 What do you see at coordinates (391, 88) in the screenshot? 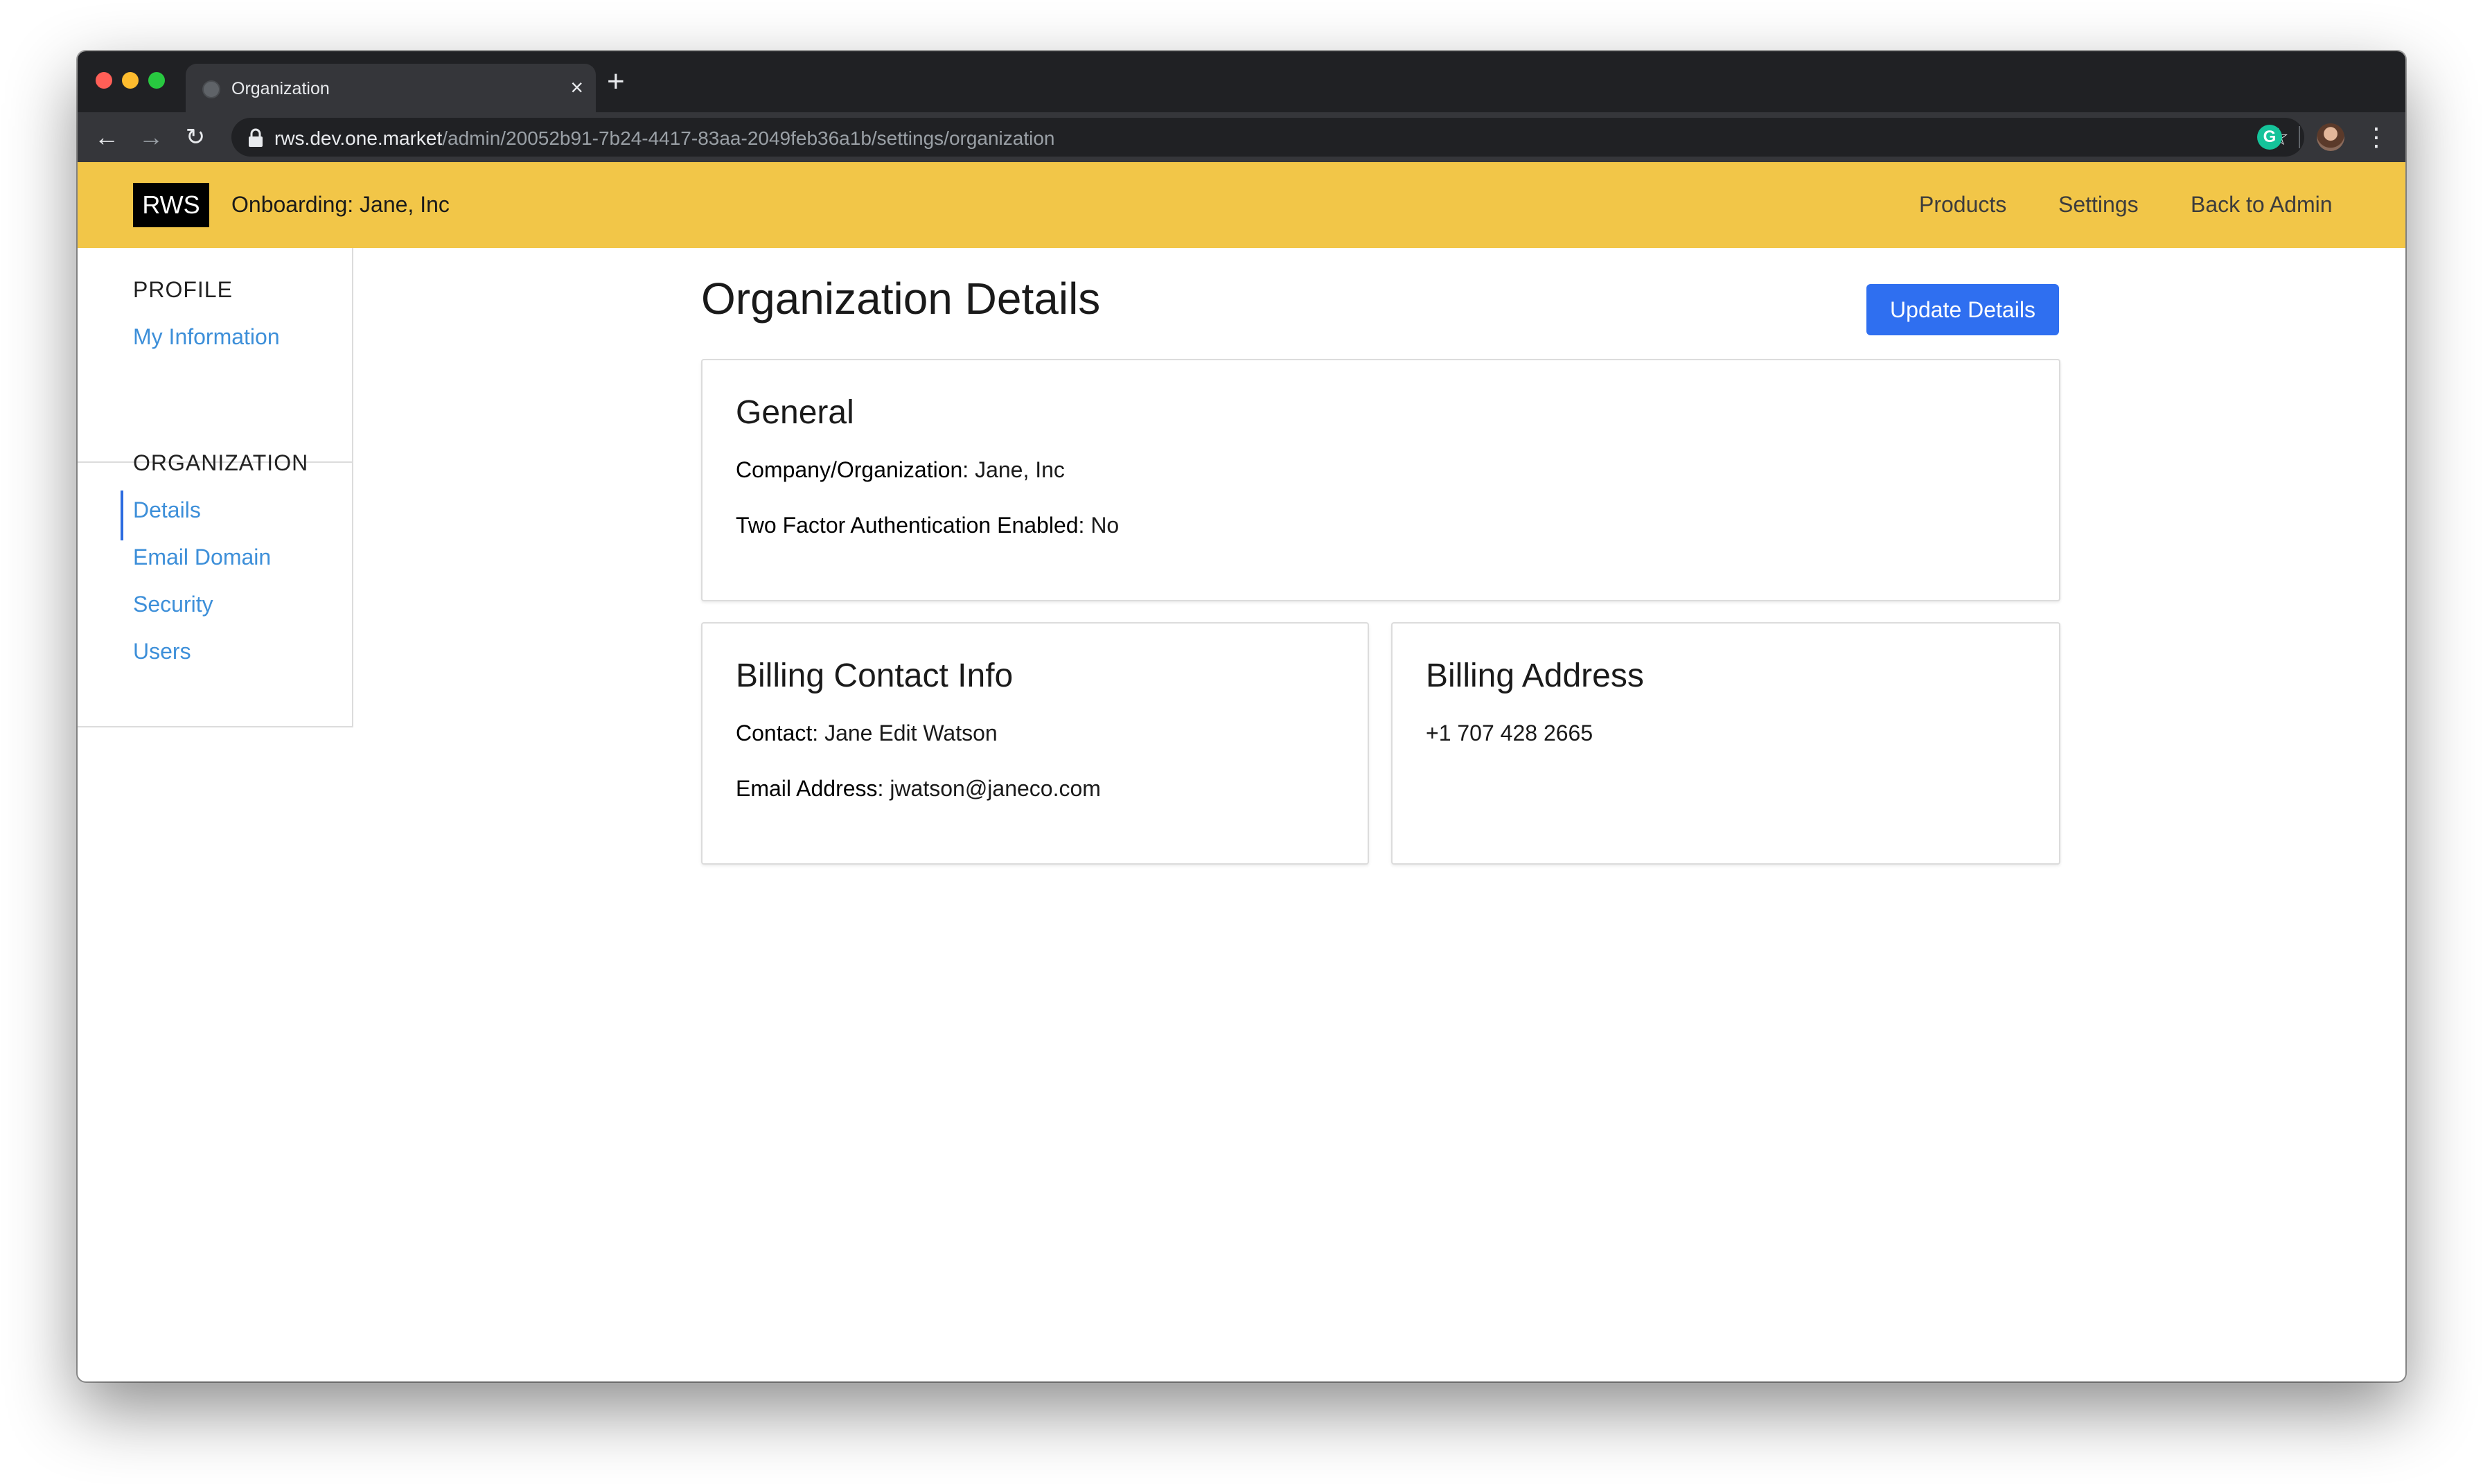
I see `browser-tab: Organization ×` at bounding box center [391, 88].